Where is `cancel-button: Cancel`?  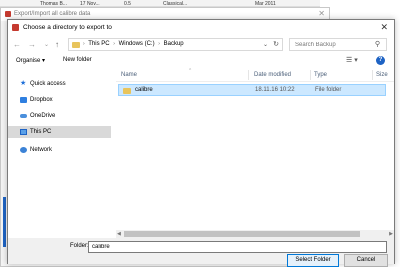 cancel-button: Cancel is located at coordinates (366, 260).